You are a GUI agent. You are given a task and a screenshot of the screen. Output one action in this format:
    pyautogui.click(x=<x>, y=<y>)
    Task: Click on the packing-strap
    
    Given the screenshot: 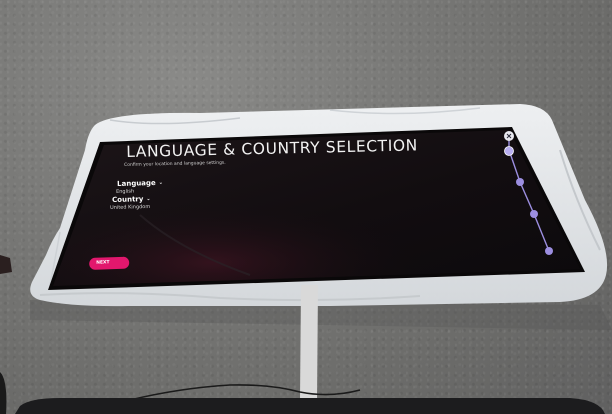 What is the action you would take?
    pyautogui.click(x=309, y=342)
    